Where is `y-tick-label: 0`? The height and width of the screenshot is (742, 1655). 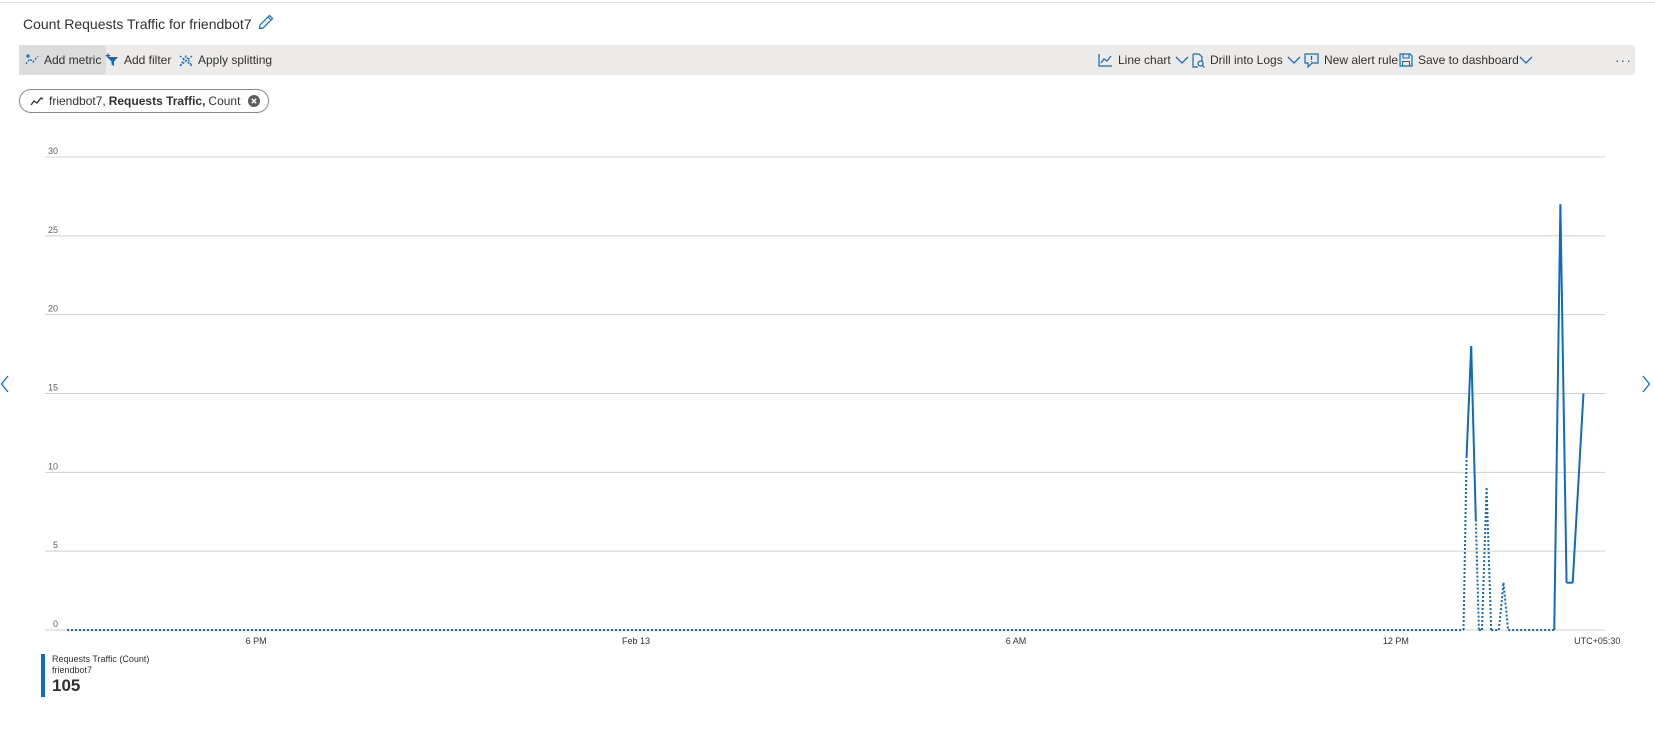 y-tick-label: 0 is located at coordinates (55, 624).